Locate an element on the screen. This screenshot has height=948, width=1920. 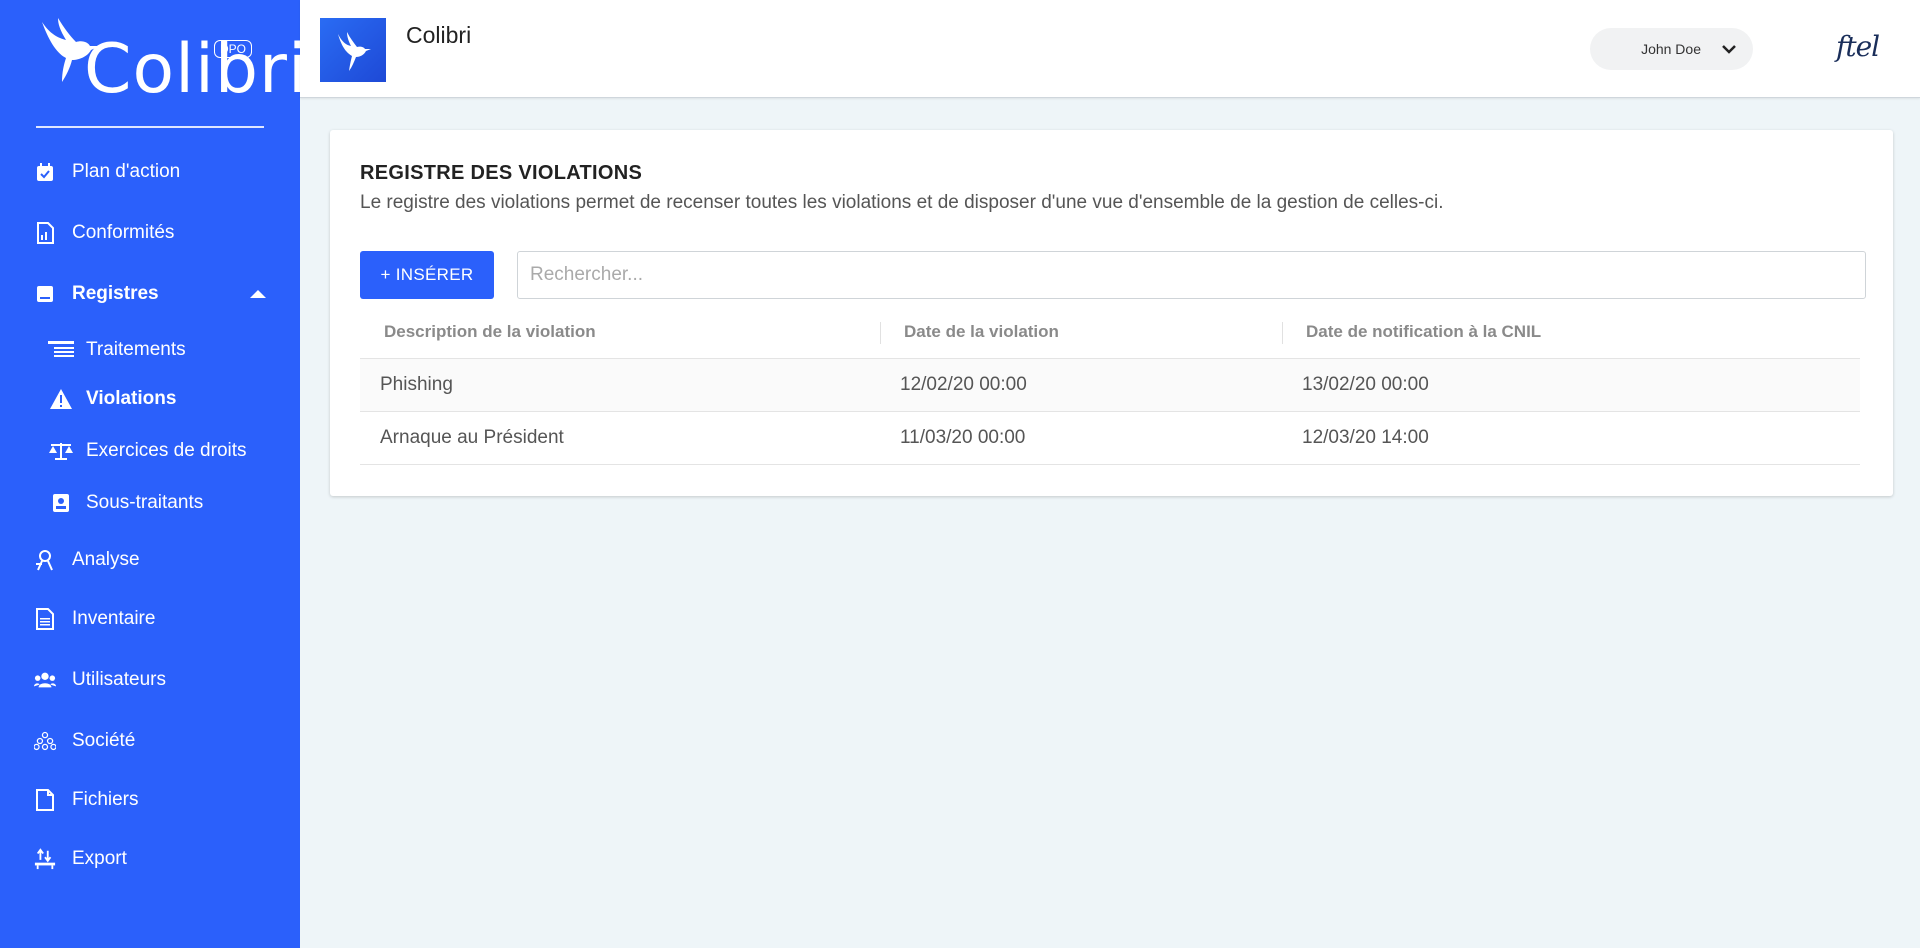
book-icon is located at coordinates (45, 294).